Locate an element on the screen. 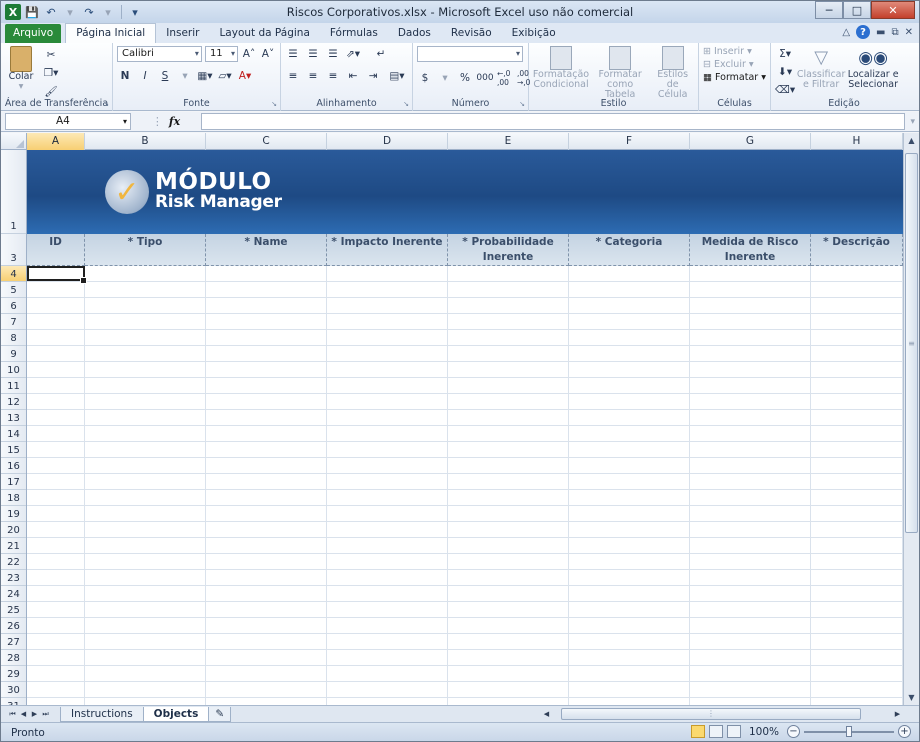 Image resolution: width=920 pixels, height=742 pixels. column-header-e: E is located at coordinates (508, 141).